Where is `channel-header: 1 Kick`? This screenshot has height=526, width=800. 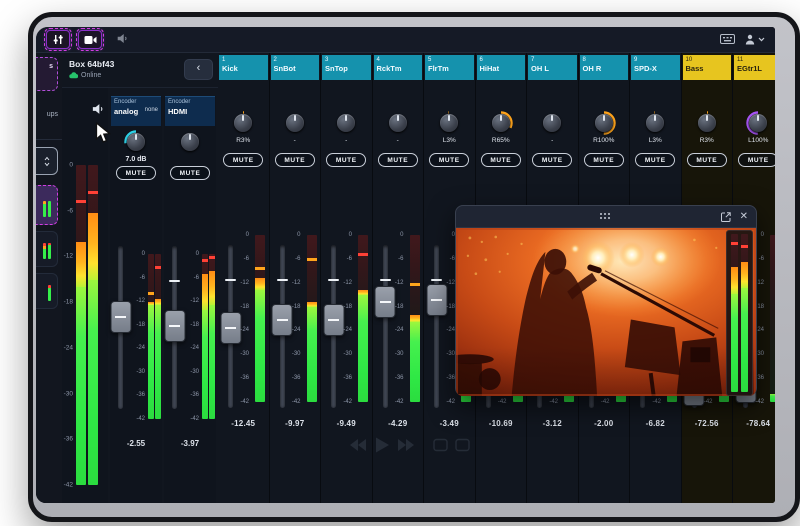
channel-header: 1 Kick is located at coordinates (243, 67).